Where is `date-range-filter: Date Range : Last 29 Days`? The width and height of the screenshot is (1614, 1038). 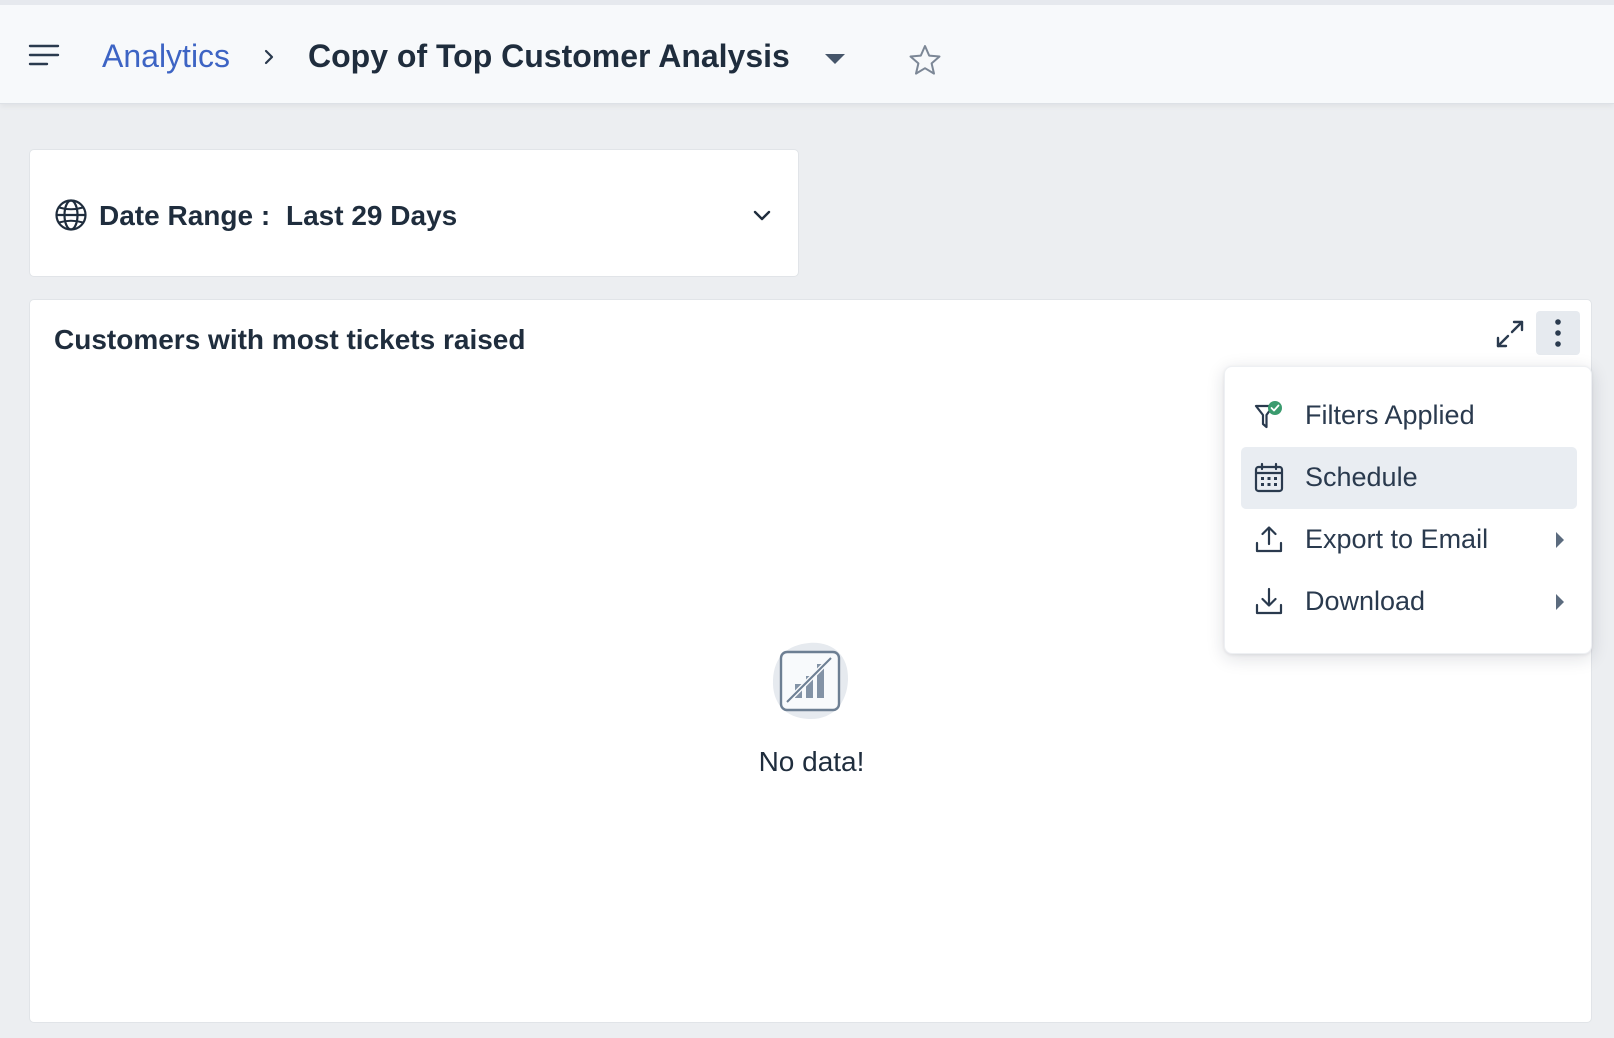 date-range-filter: Date Range : Last 29 Days is located at coordinates (414, 213).